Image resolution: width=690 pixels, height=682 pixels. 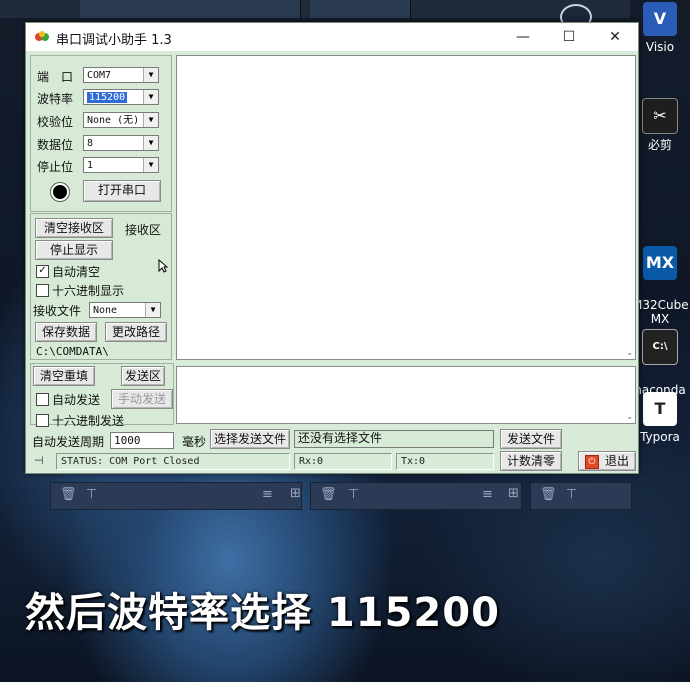 What do you see at coordinates (531, 461) in the screenshot?
I see `reset-count-button: 计数清零` at bounding box center [531, 461].